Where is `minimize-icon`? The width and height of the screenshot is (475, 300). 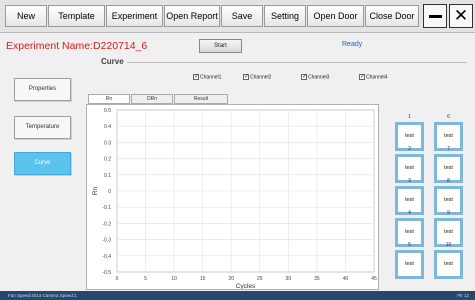
minimize-icon is located at coordinates (435, 16).